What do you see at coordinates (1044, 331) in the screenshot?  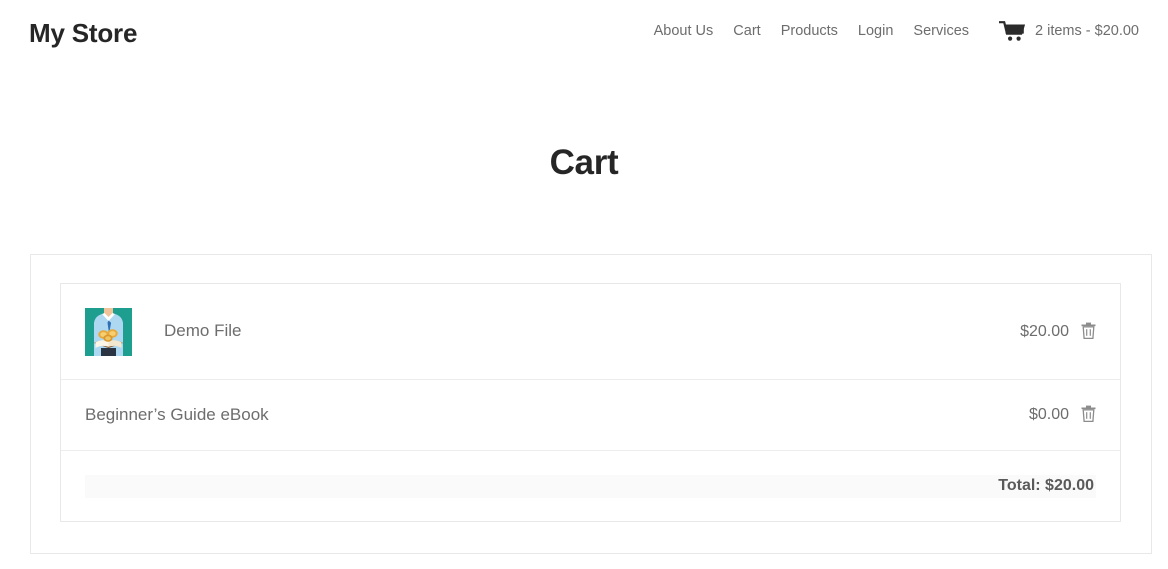 I see `cart-item-price: $20.00` at bounding box center [1044, 331].